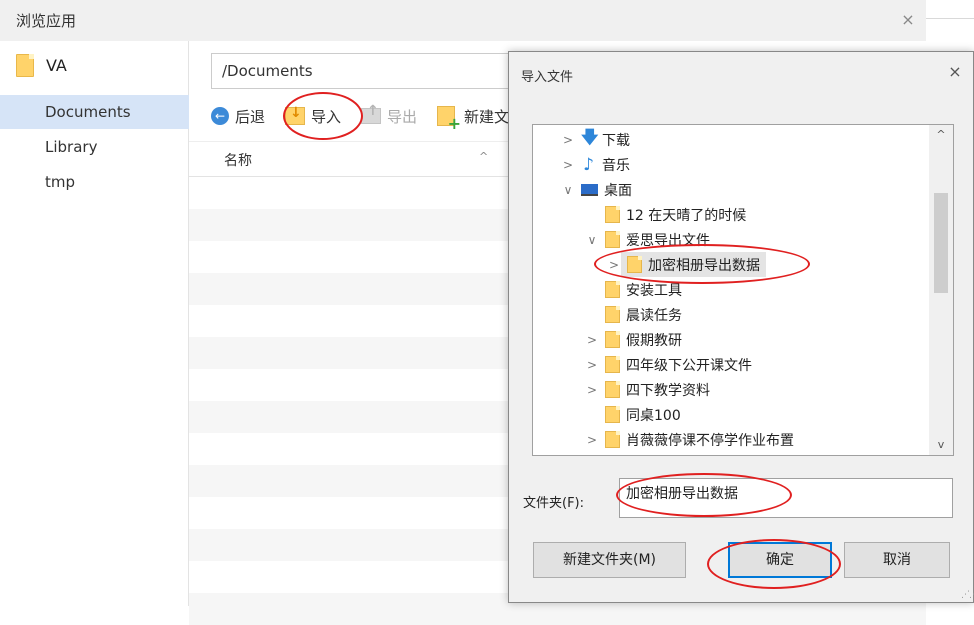  Describe the element at coordinates (668, 240) in the screenshot. I see `tree-item-label: 爱思导出文件` at that location.